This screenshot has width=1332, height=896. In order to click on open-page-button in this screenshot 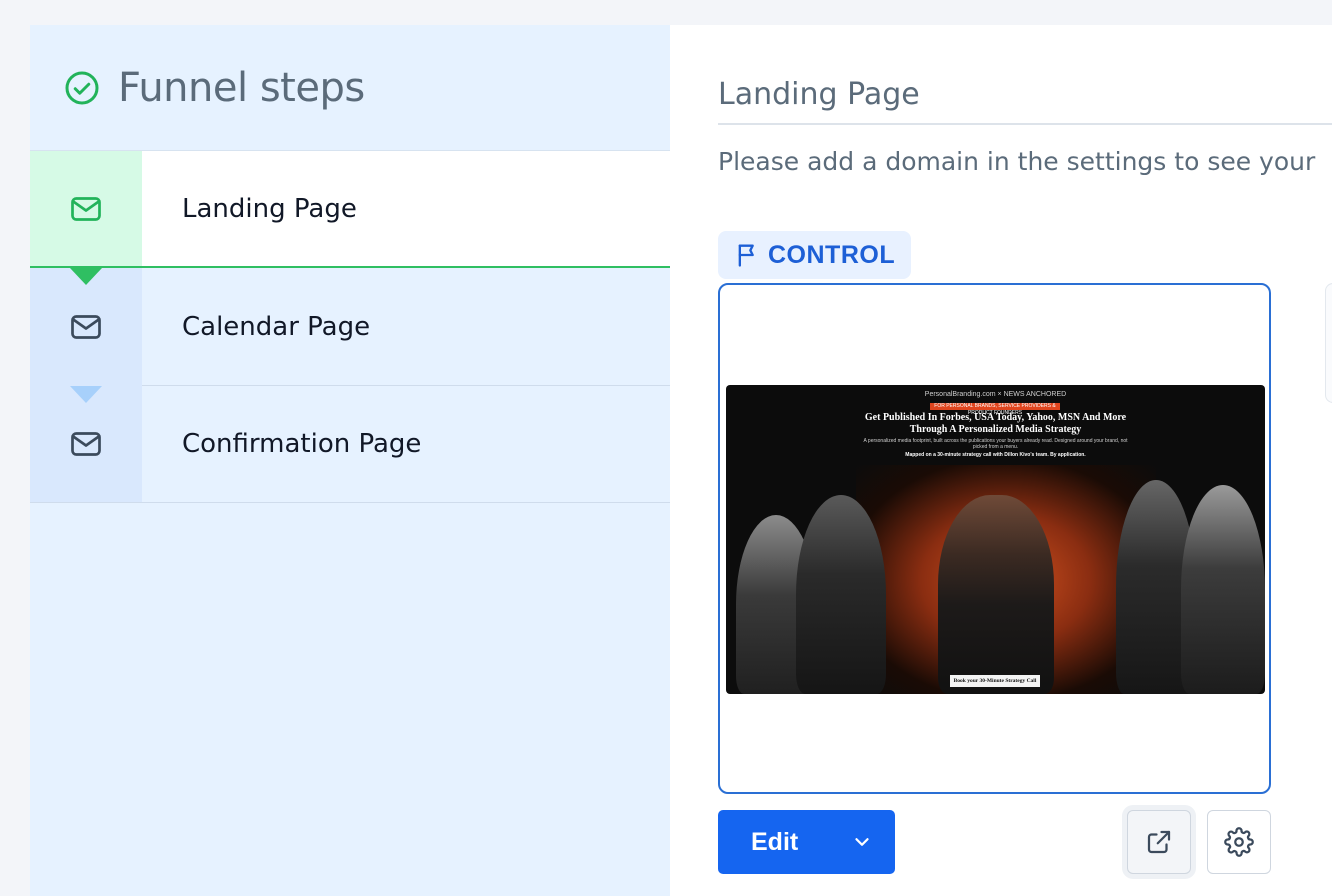, I will do `click(1159, 842)`.